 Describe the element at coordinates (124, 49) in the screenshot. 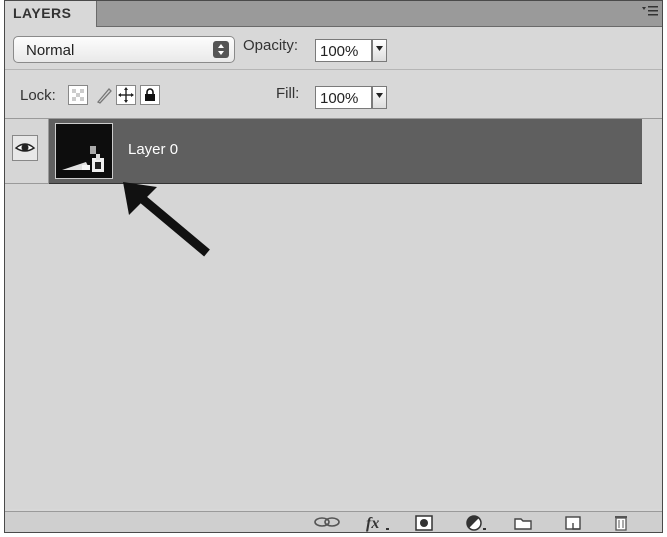

I see `blend-mode-select: Normal` at that location.